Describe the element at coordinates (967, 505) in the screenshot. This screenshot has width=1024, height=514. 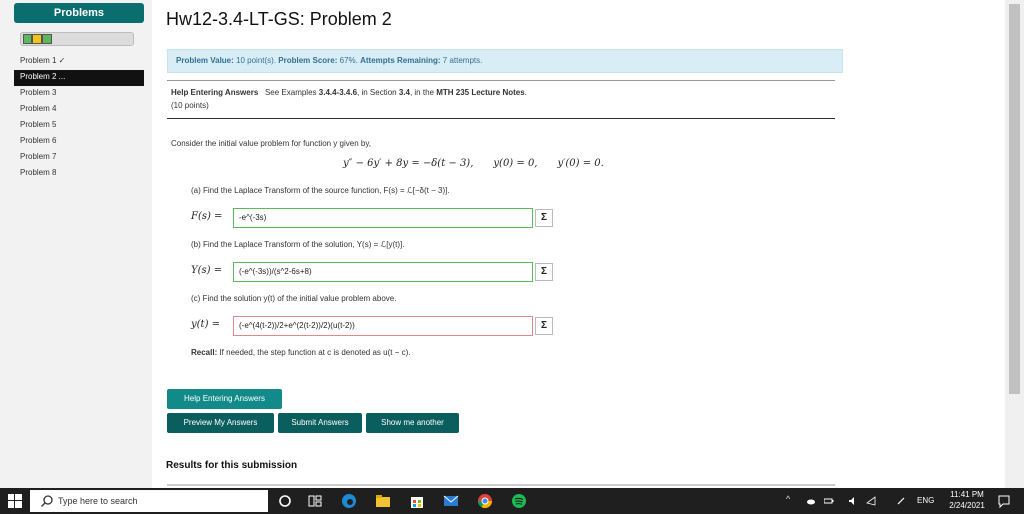
I see `clock-date: 2/24/2021` at that location.